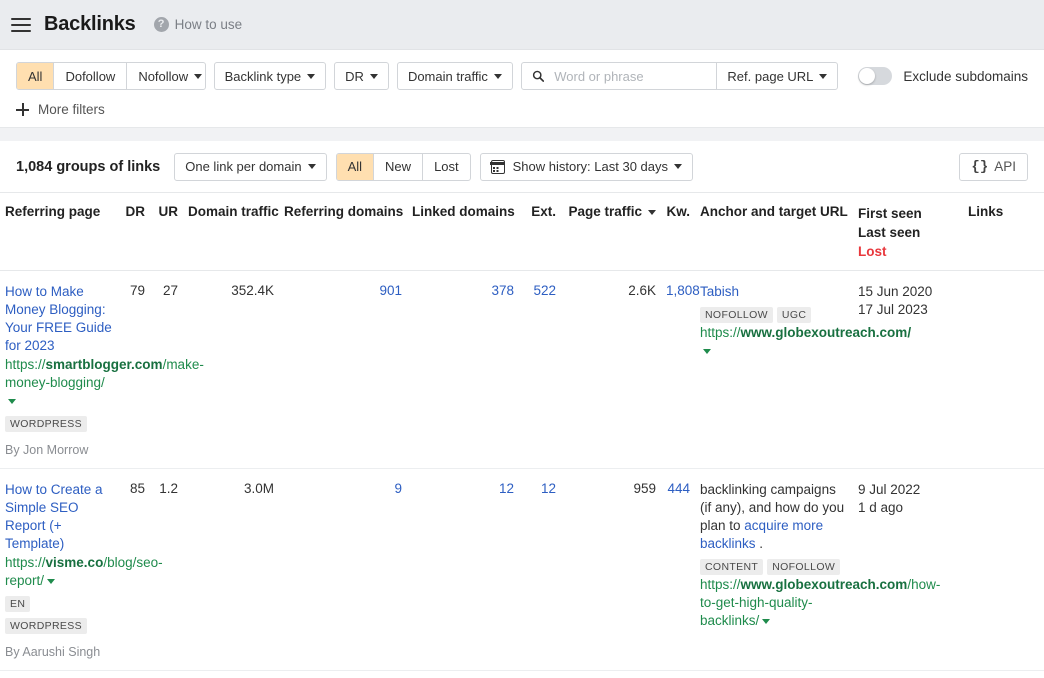  I want to click on col-referring-domains: Referring domains, so click(343, 211).